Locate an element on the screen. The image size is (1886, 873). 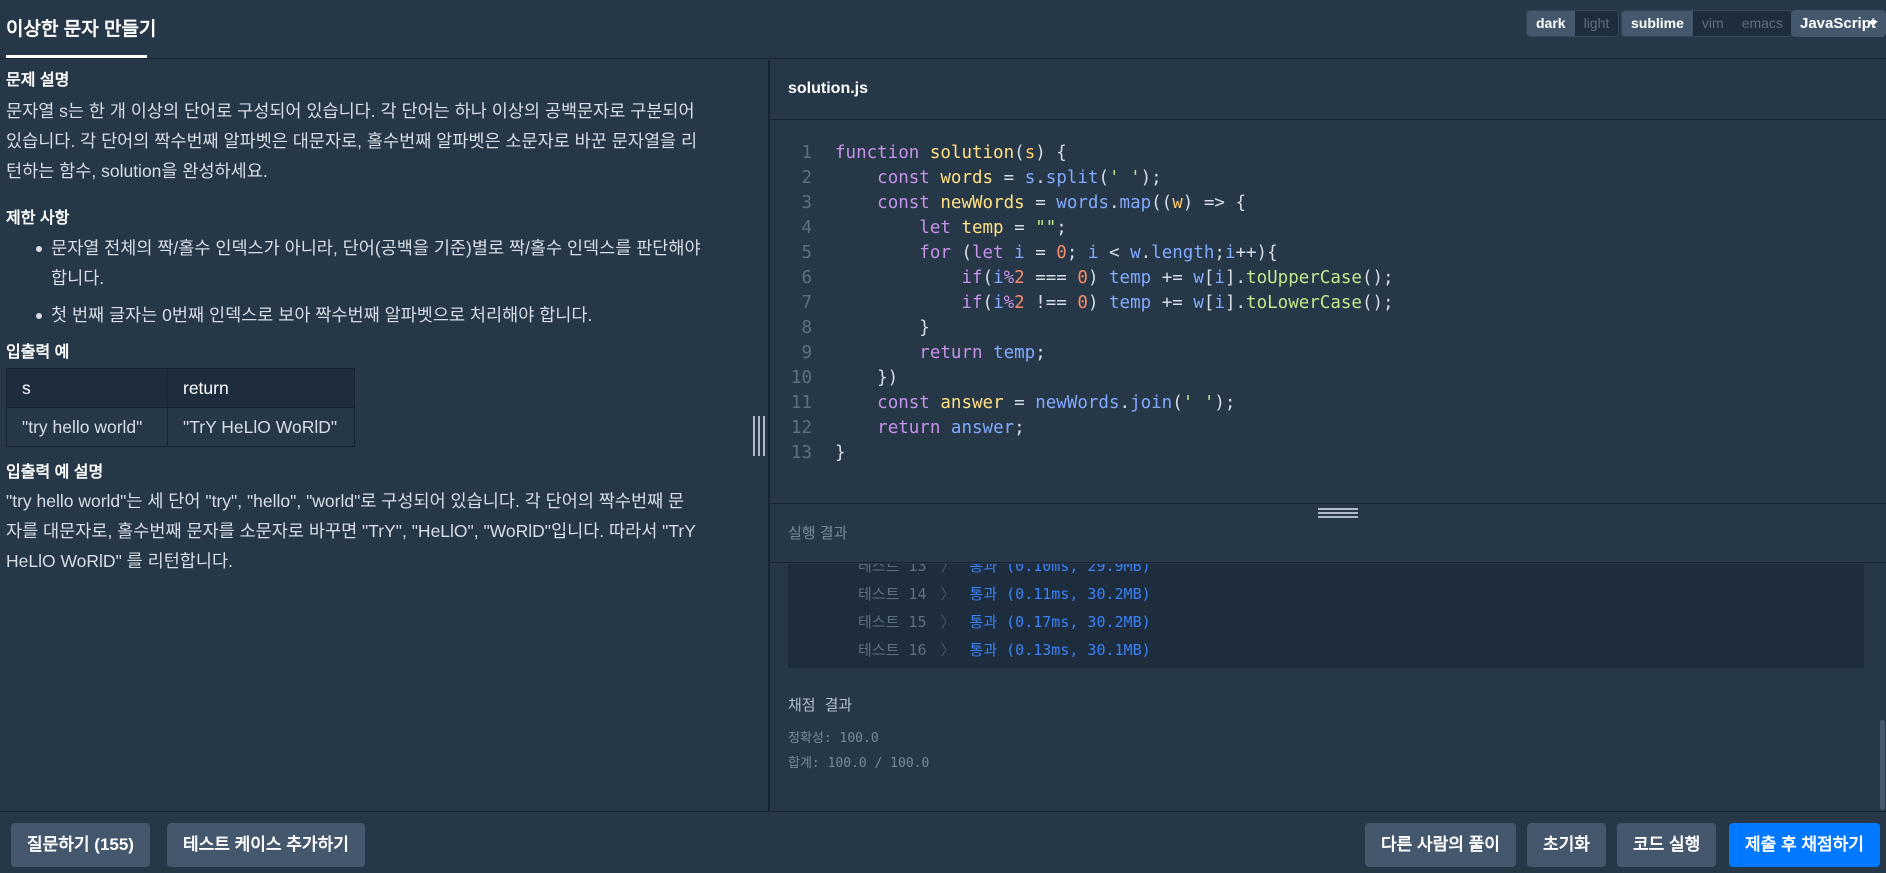
table-header-cell: return is located at coordinates (261, 388).